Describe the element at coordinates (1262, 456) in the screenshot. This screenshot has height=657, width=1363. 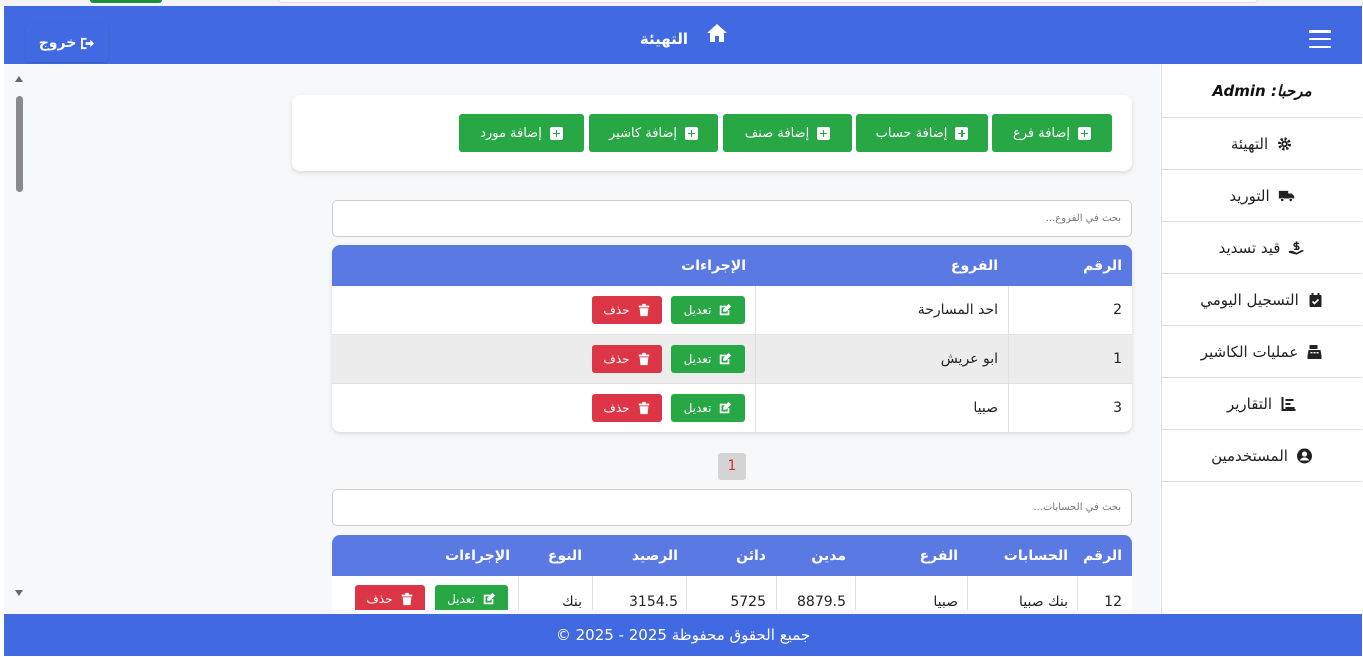
I see `sidebar-item-users: المستخدمين` at that location.